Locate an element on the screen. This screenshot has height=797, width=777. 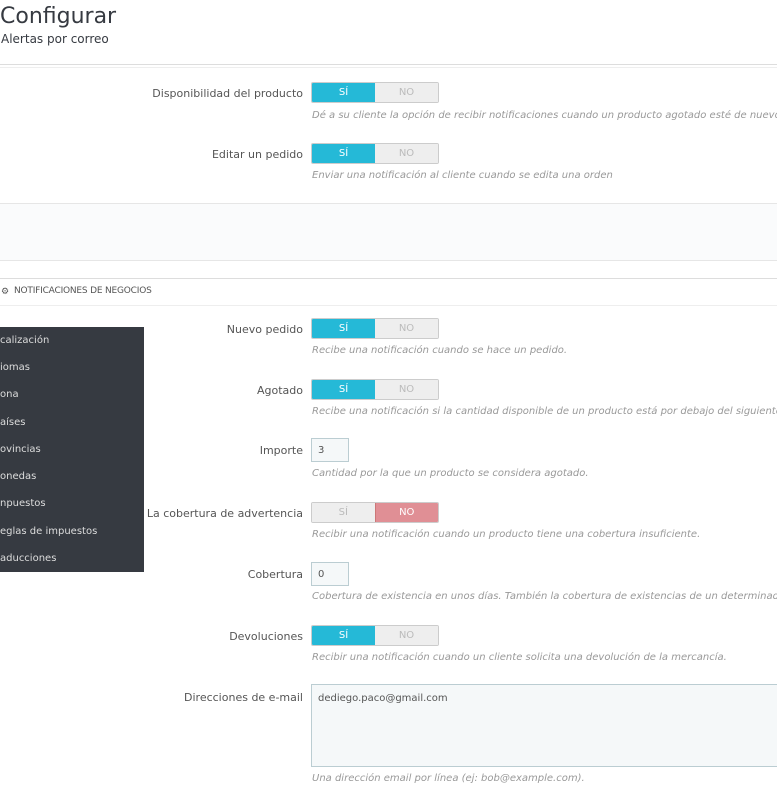
returns-no: NO is located at coordinates (406, 635).